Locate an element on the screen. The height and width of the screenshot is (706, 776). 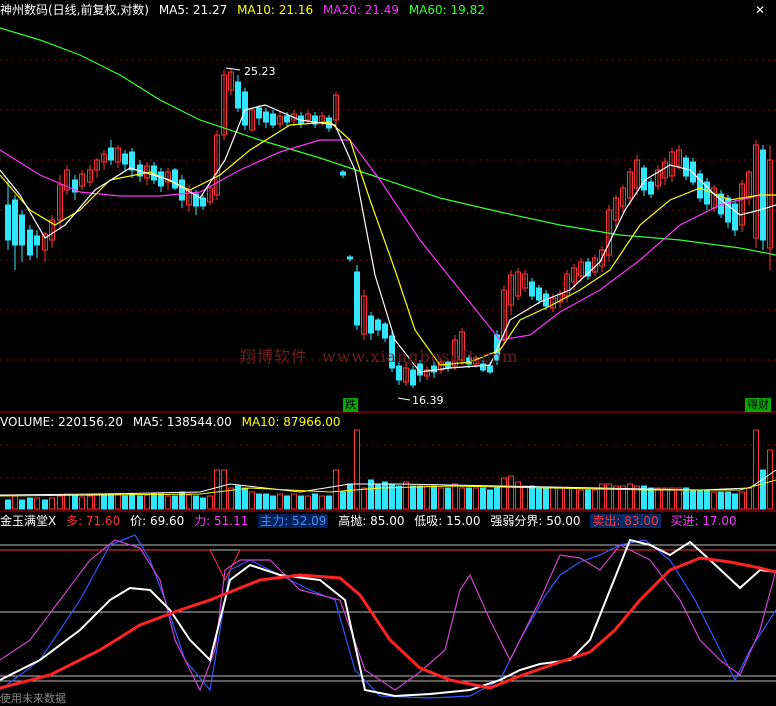
footer-note: 使用未来数据 is located at coordinates (33, 698).